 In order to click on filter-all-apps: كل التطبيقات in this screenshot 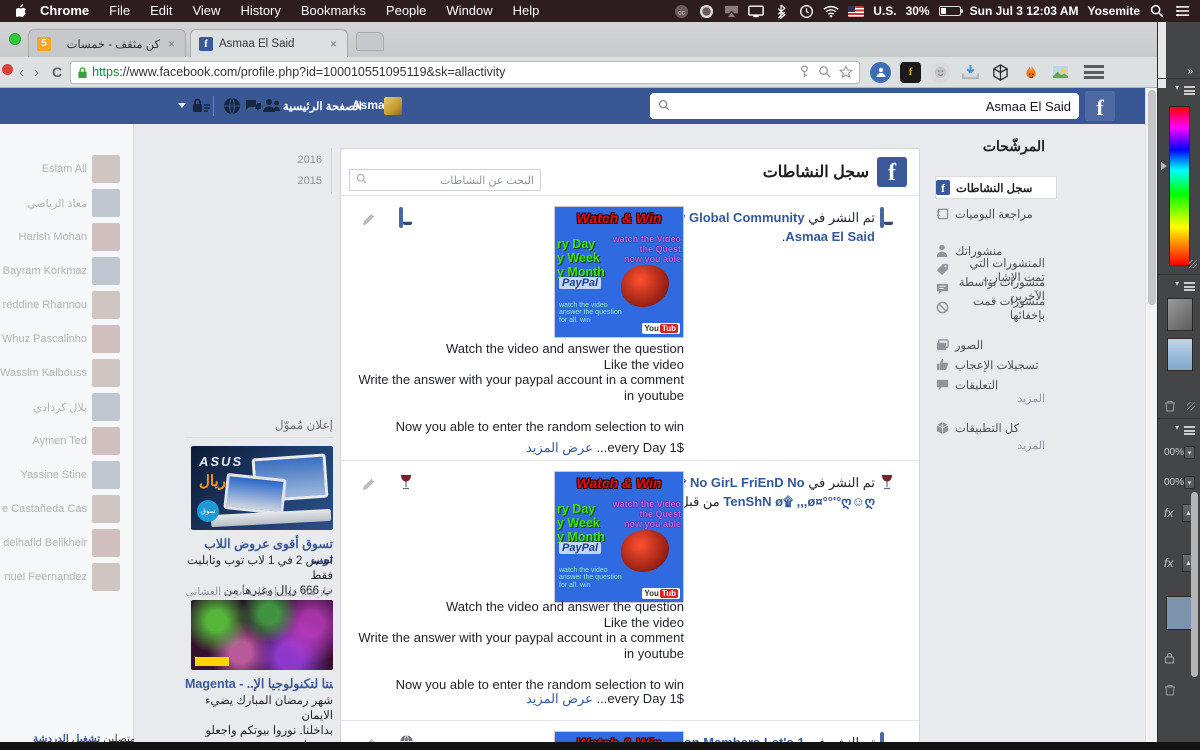, I will do `click(996, 427)`.